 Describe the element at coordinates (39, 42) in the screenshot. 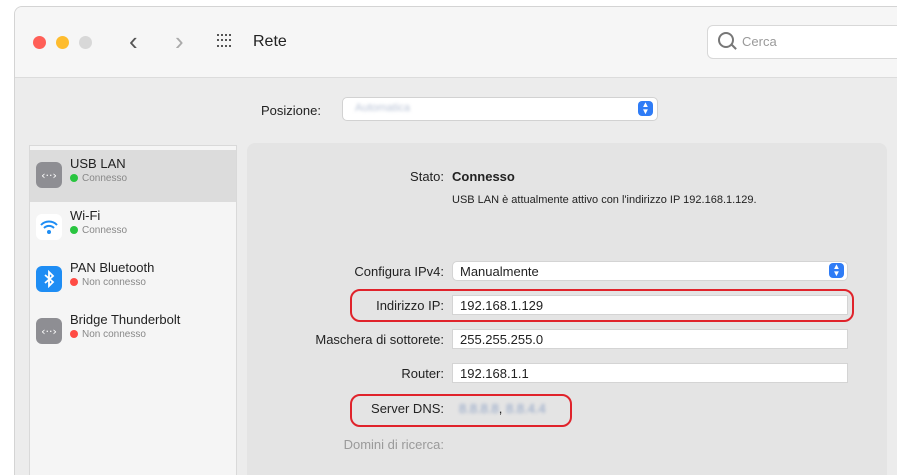

I see `close-window-button` at that location.